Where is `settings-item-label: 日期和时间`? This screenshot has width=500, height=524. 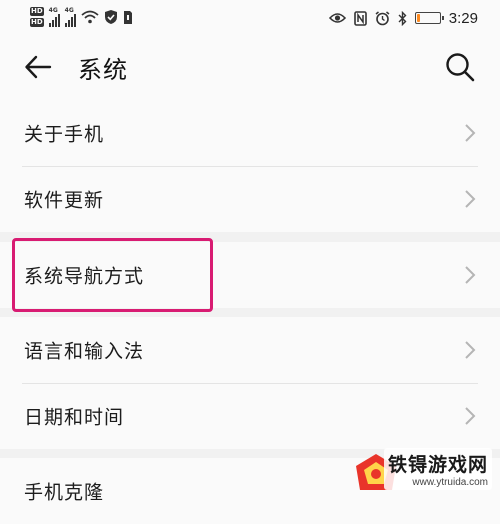
settings-item-label: 日期和时间 is located at coordinates (74, 417).